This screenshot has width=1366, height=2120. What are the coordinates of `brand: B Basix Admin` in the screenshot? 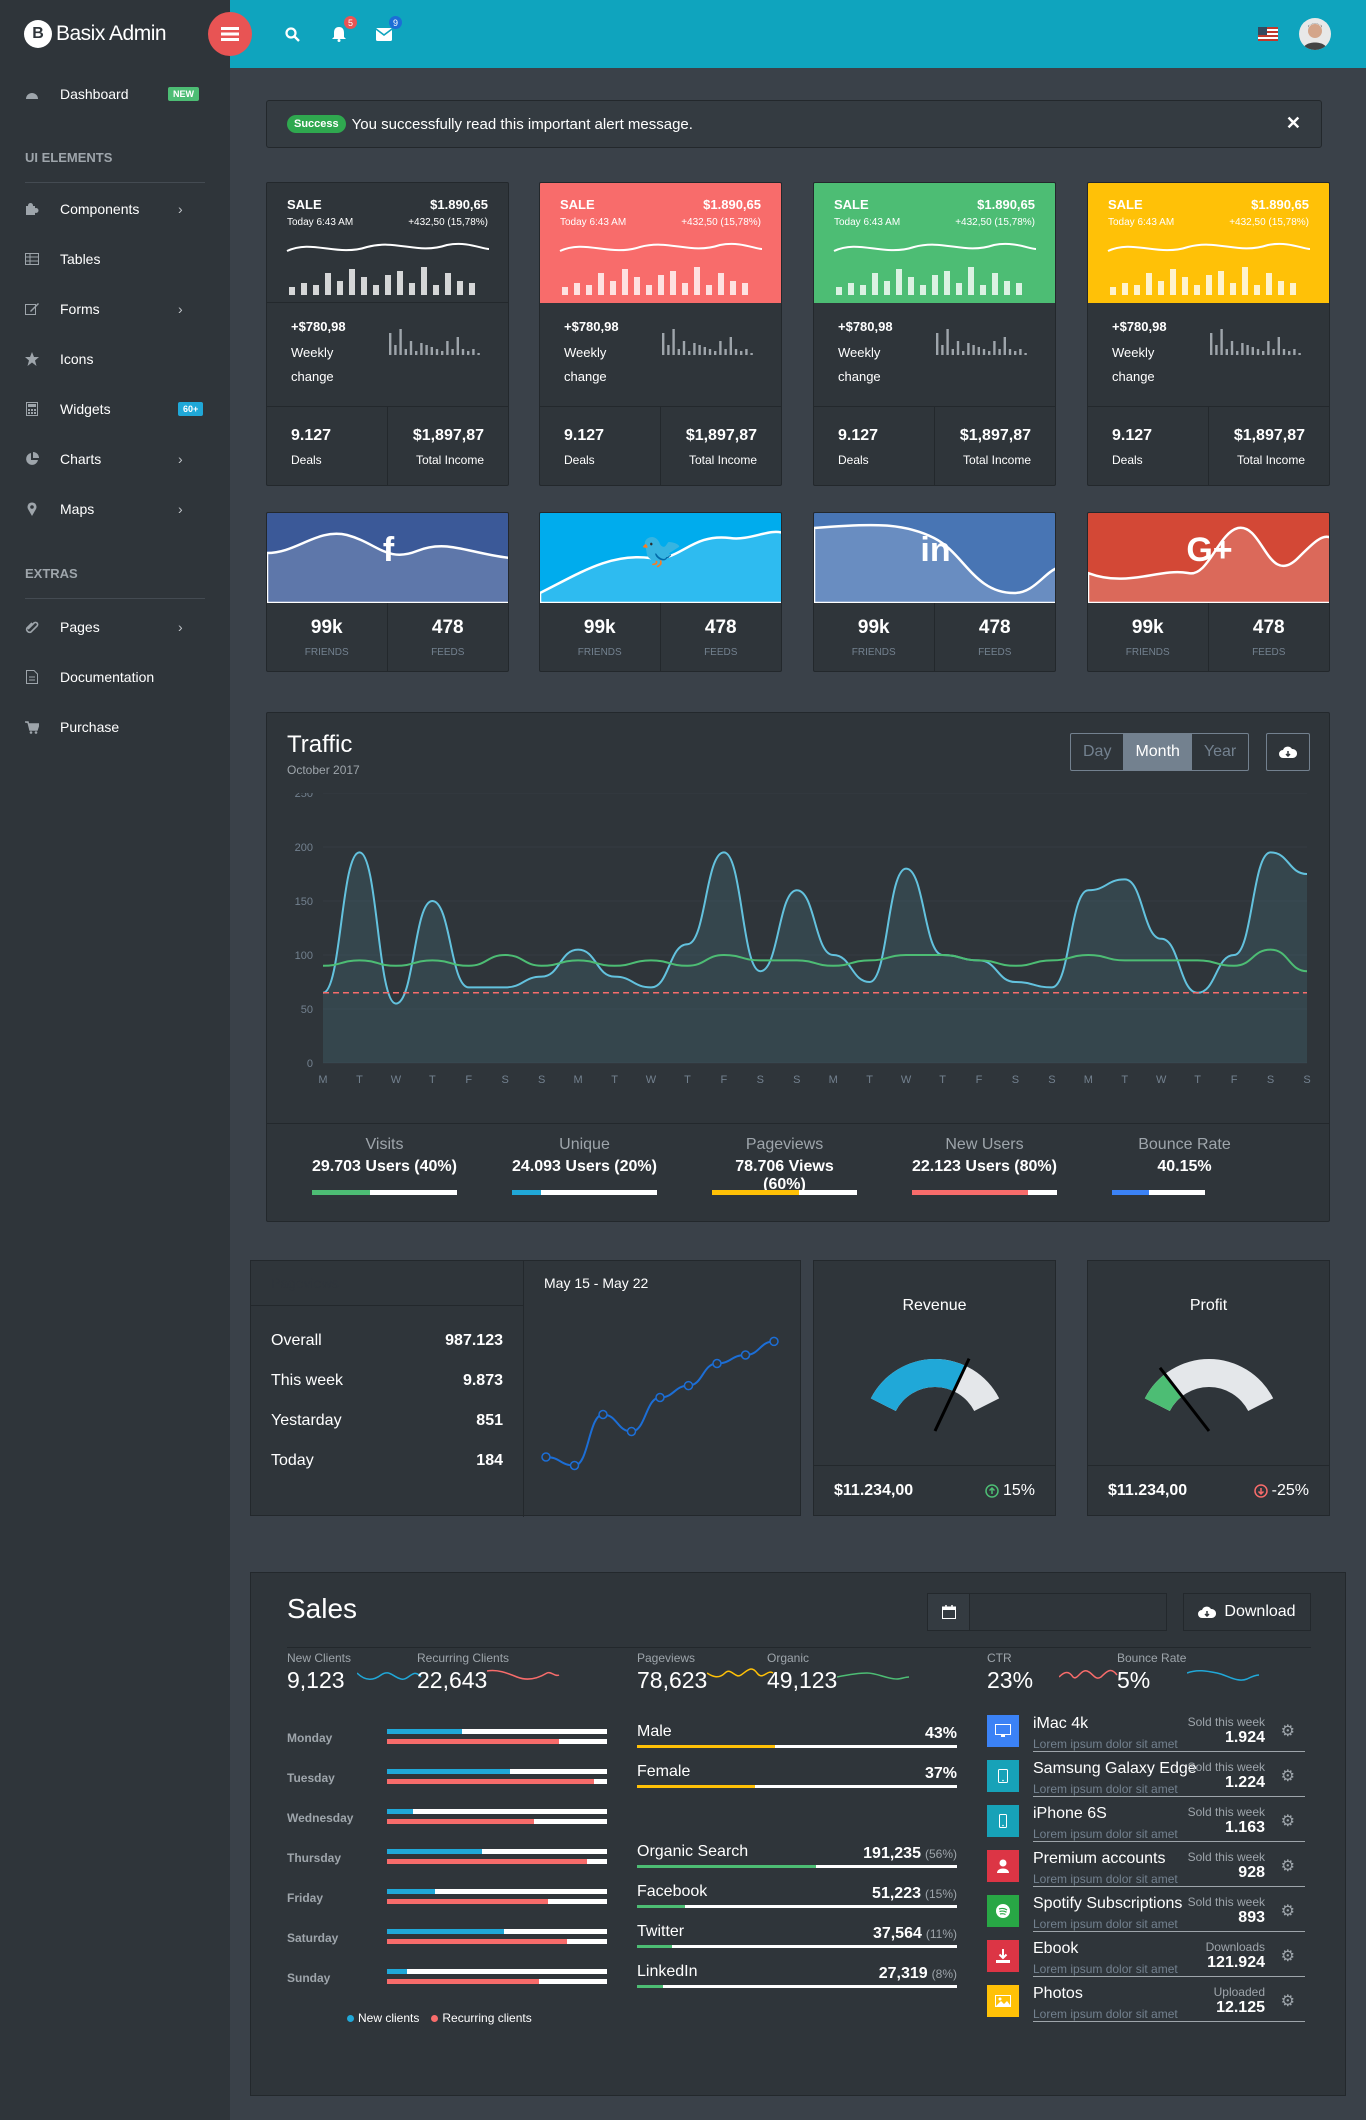 It's located at (115, 34).